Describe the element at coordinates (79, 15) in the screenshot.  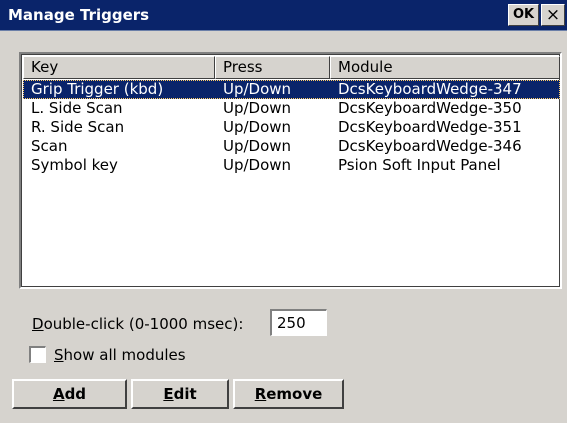
I see `window-title: Manage Triggers` at that location.